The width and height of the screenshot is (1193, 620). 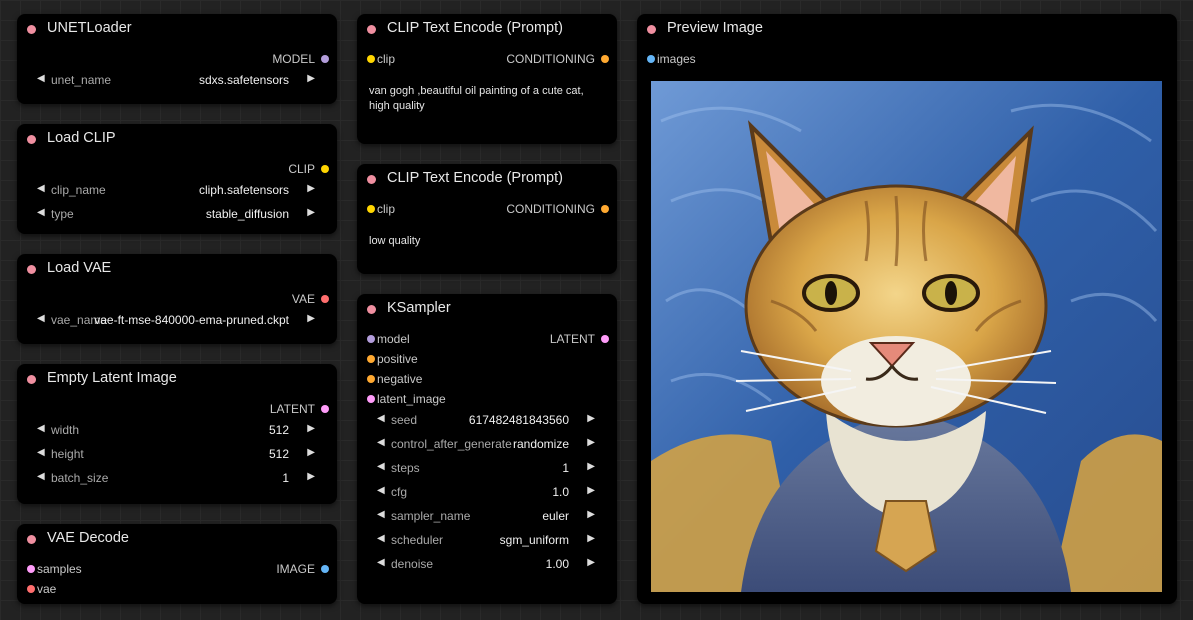 I want to click on widget-sampler-name: ◀ sampler_name euler ▶, so click(x=487, y=516).